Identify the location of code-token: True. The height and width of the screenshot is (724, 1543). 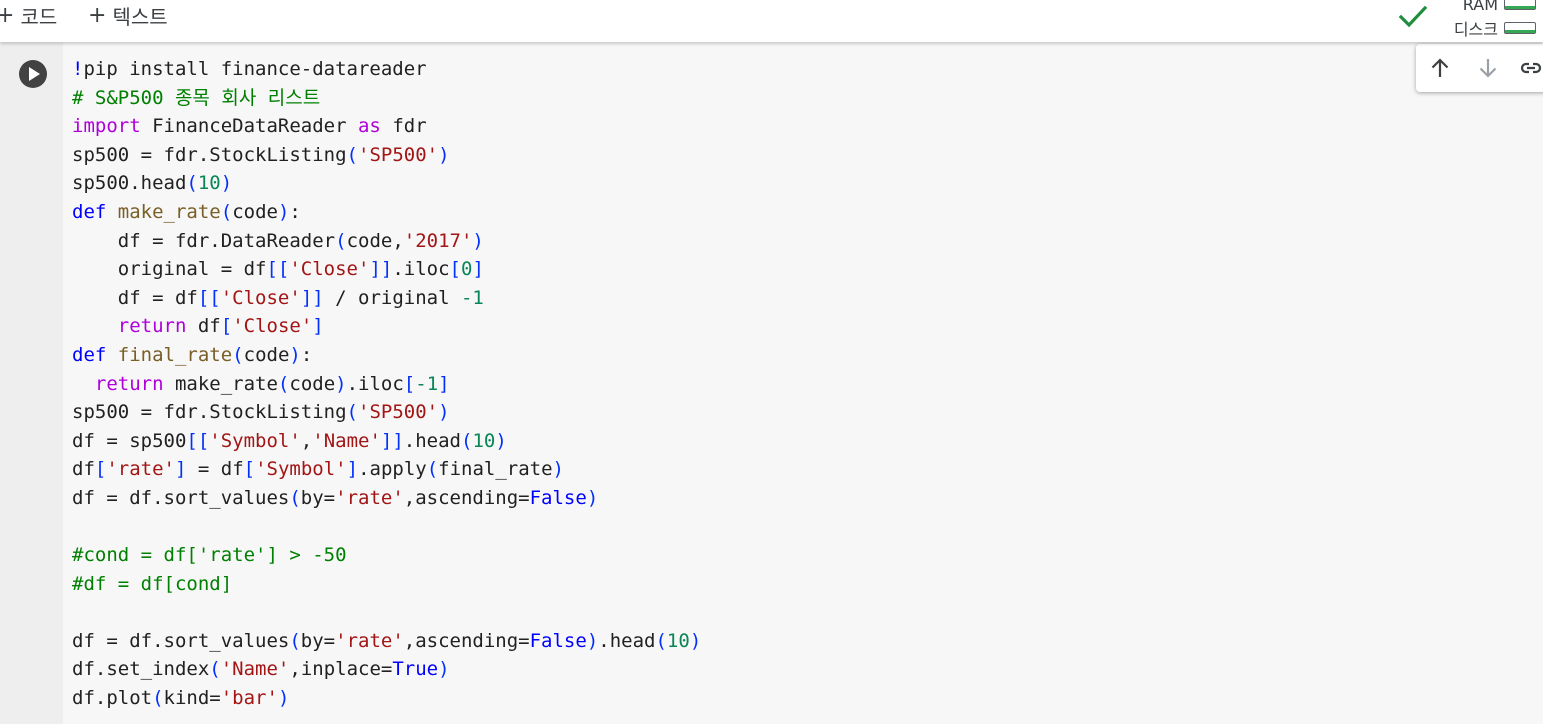
(415, 669).